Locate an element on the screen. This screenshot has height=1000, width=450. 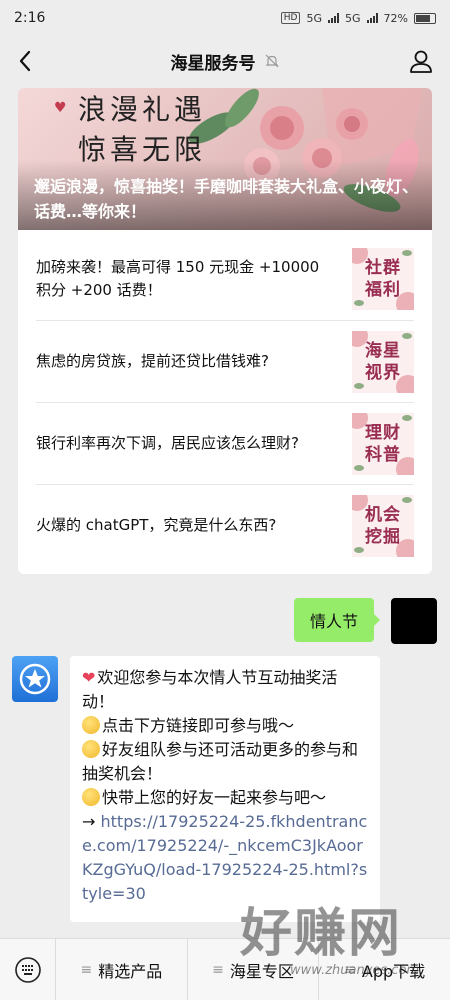
article-thumbnail: 机会挖掘 is located at coordinates (383, 525).